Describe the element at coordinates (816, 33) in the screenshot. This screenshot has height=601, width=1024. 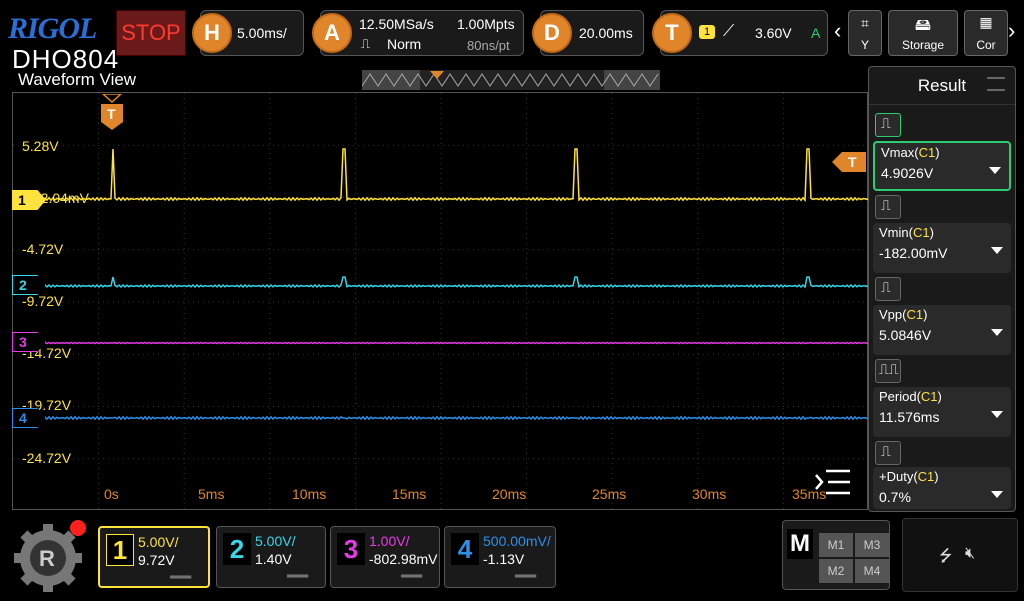
I see `trigger-mode: A` at that location.